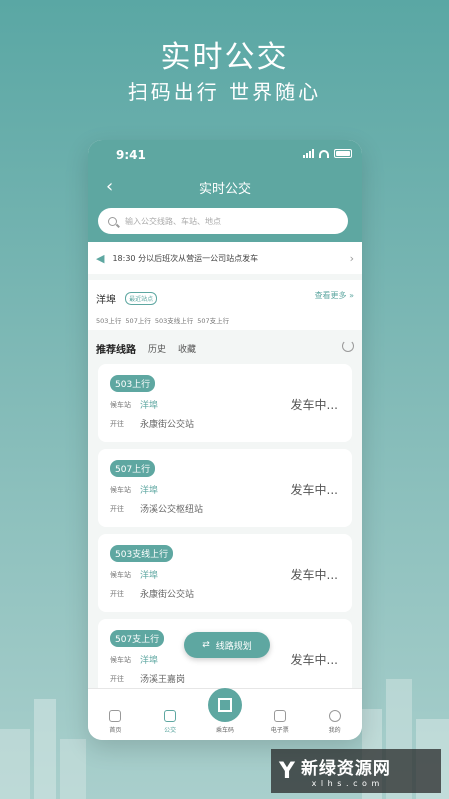 The image size is (449, 799). Describe the element at coordinates (279, 716) in the screenshot. I see `ticket-icon` at that location.